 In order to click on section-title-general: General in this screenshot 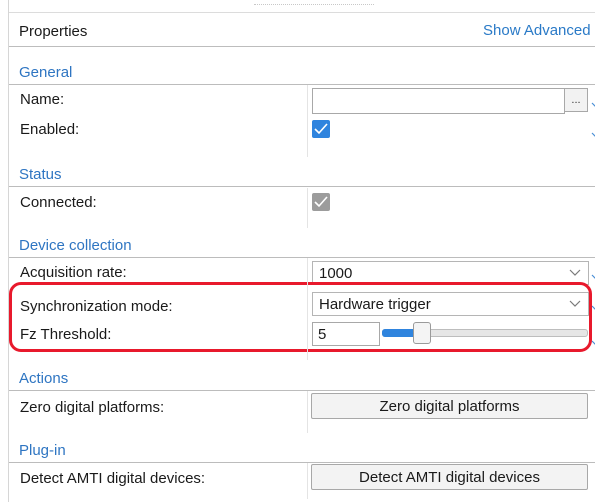, I will do `click(46, 72)`.